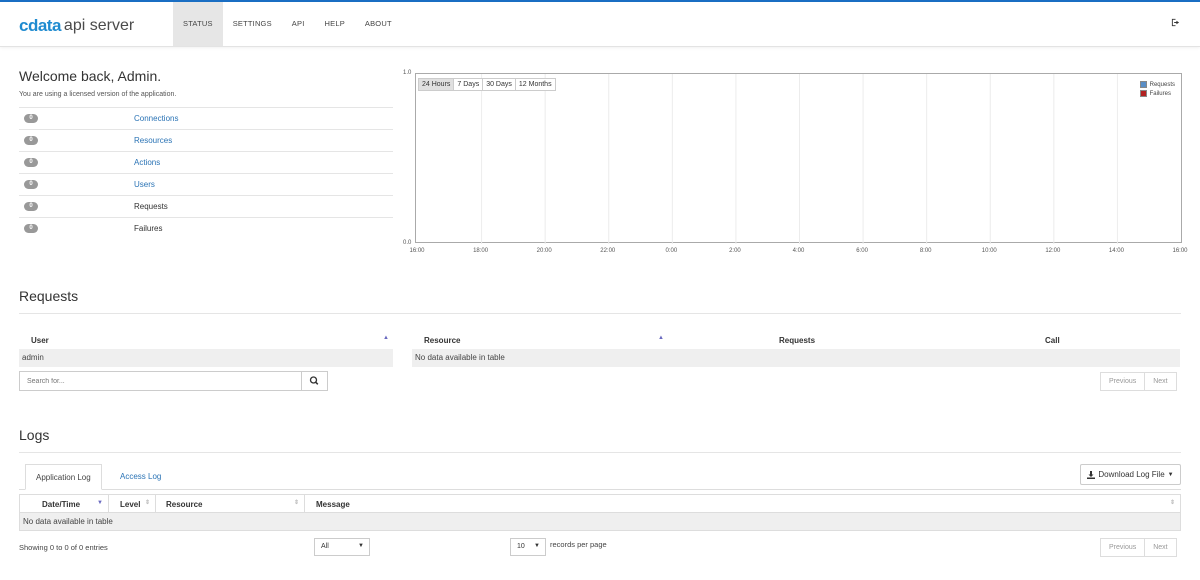 Image resolution: width=1200 pixels, height=580 pixels. What do you see at coordinates (206, 340) in the screenshot?
I see `users-table-header: User ▲` at bounding box center [206, 340].